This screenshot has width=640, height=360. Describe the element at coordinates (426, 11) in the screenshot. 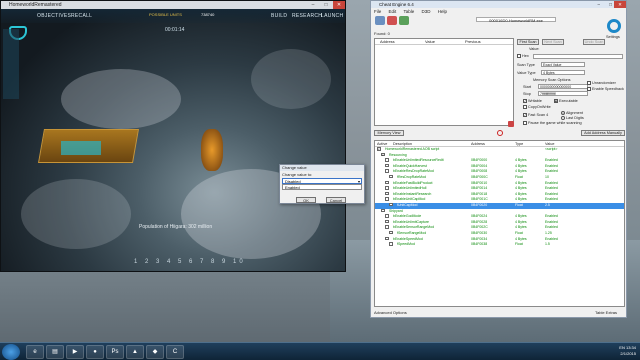

I see `menu-d3d: D3D` at that location.